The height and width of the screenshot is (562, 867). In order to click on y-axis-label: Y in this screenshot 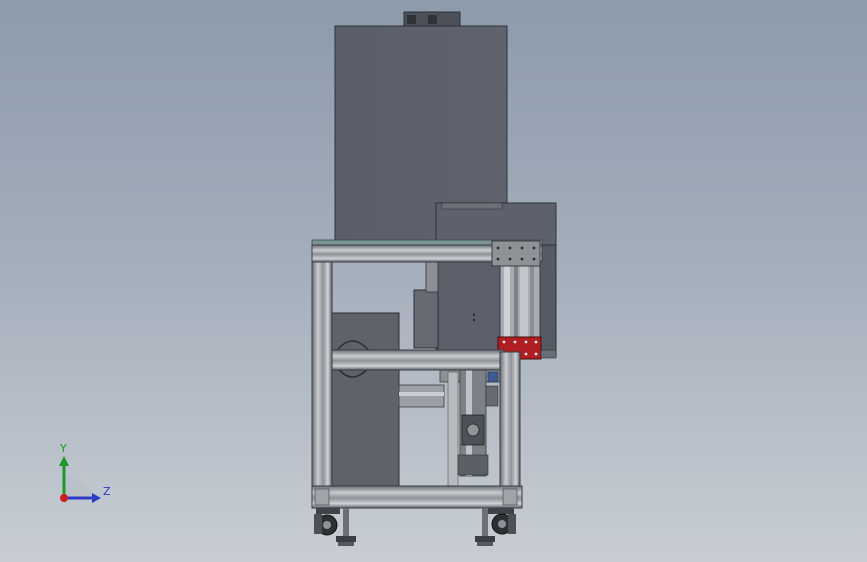, I will do `click(63, 448)`.